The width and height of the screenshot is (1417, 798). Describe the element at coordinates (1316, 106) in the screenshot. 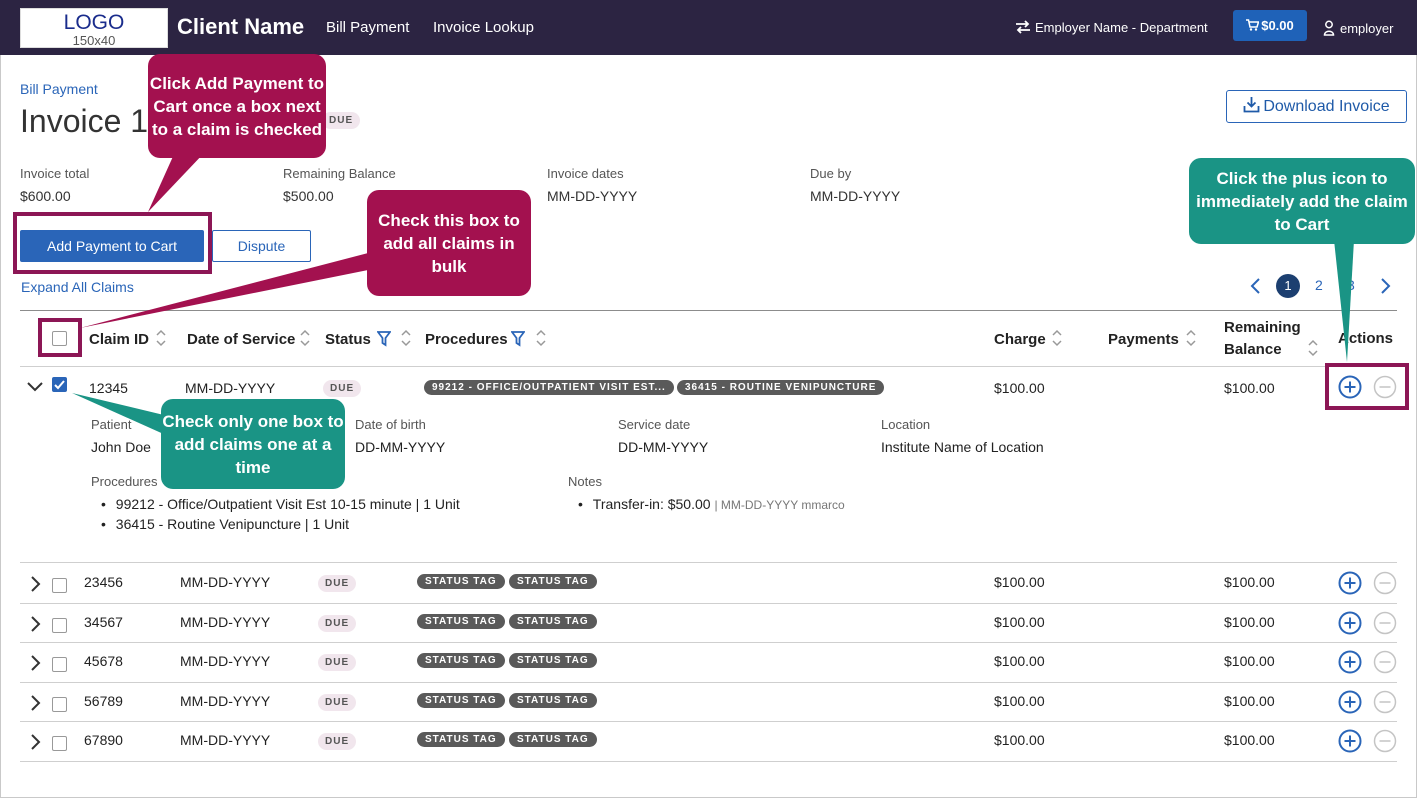

I see `download-invoice-button: Download Invoice` at that location.